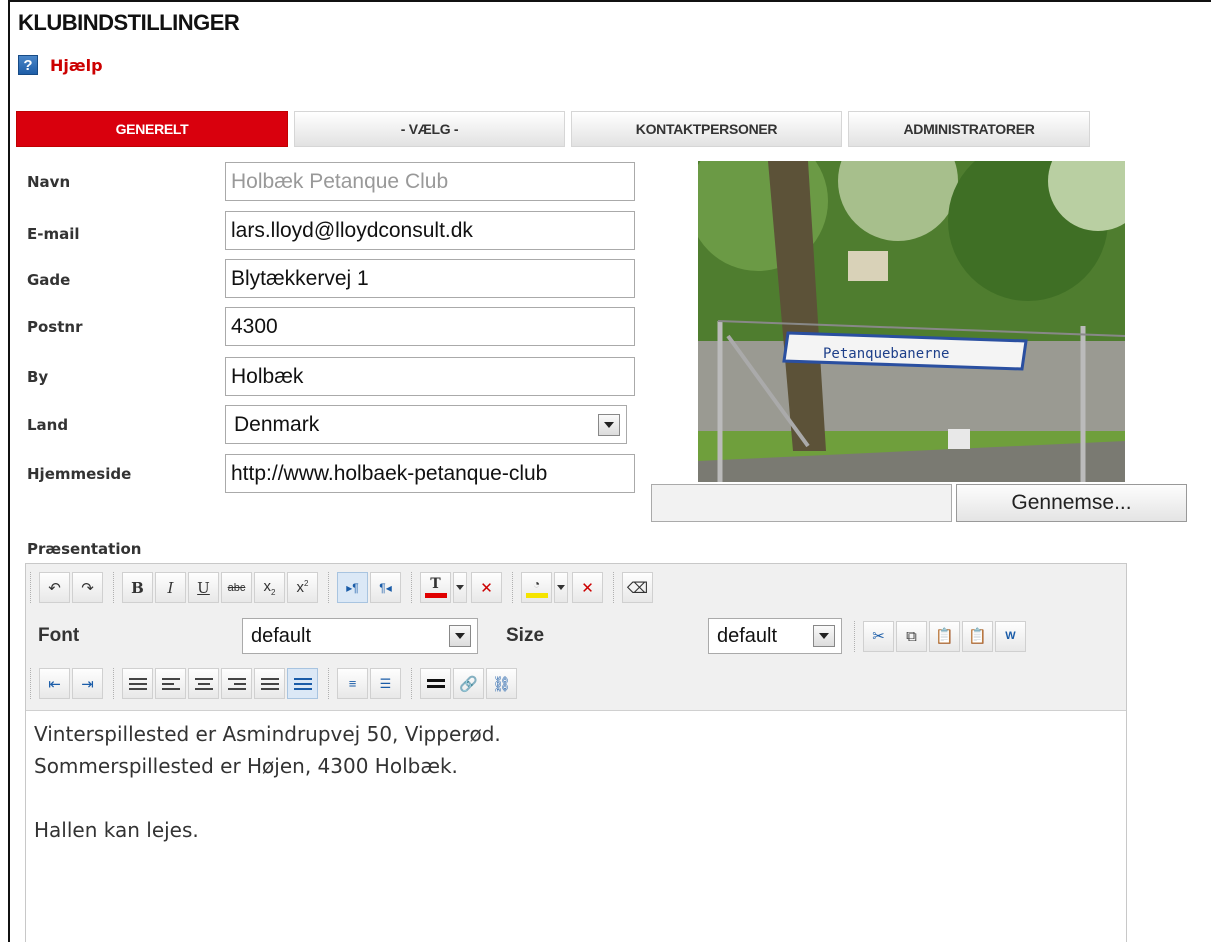 The height and width of the screenshot is (942, 1211). I want to click on zip-label: Postnr, so click(55, 327).